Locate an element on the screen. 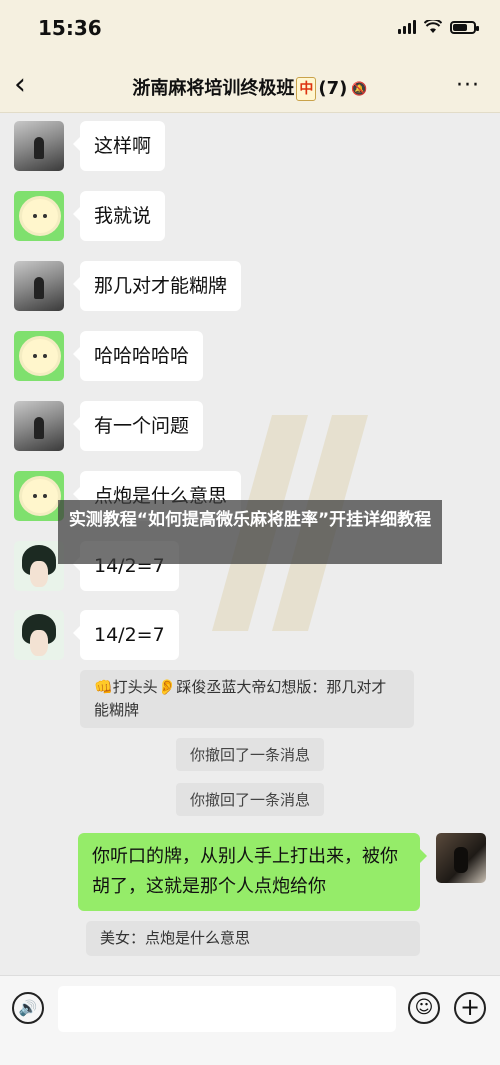  message-row: 有一个问题 is located at coordinates (109, 426).